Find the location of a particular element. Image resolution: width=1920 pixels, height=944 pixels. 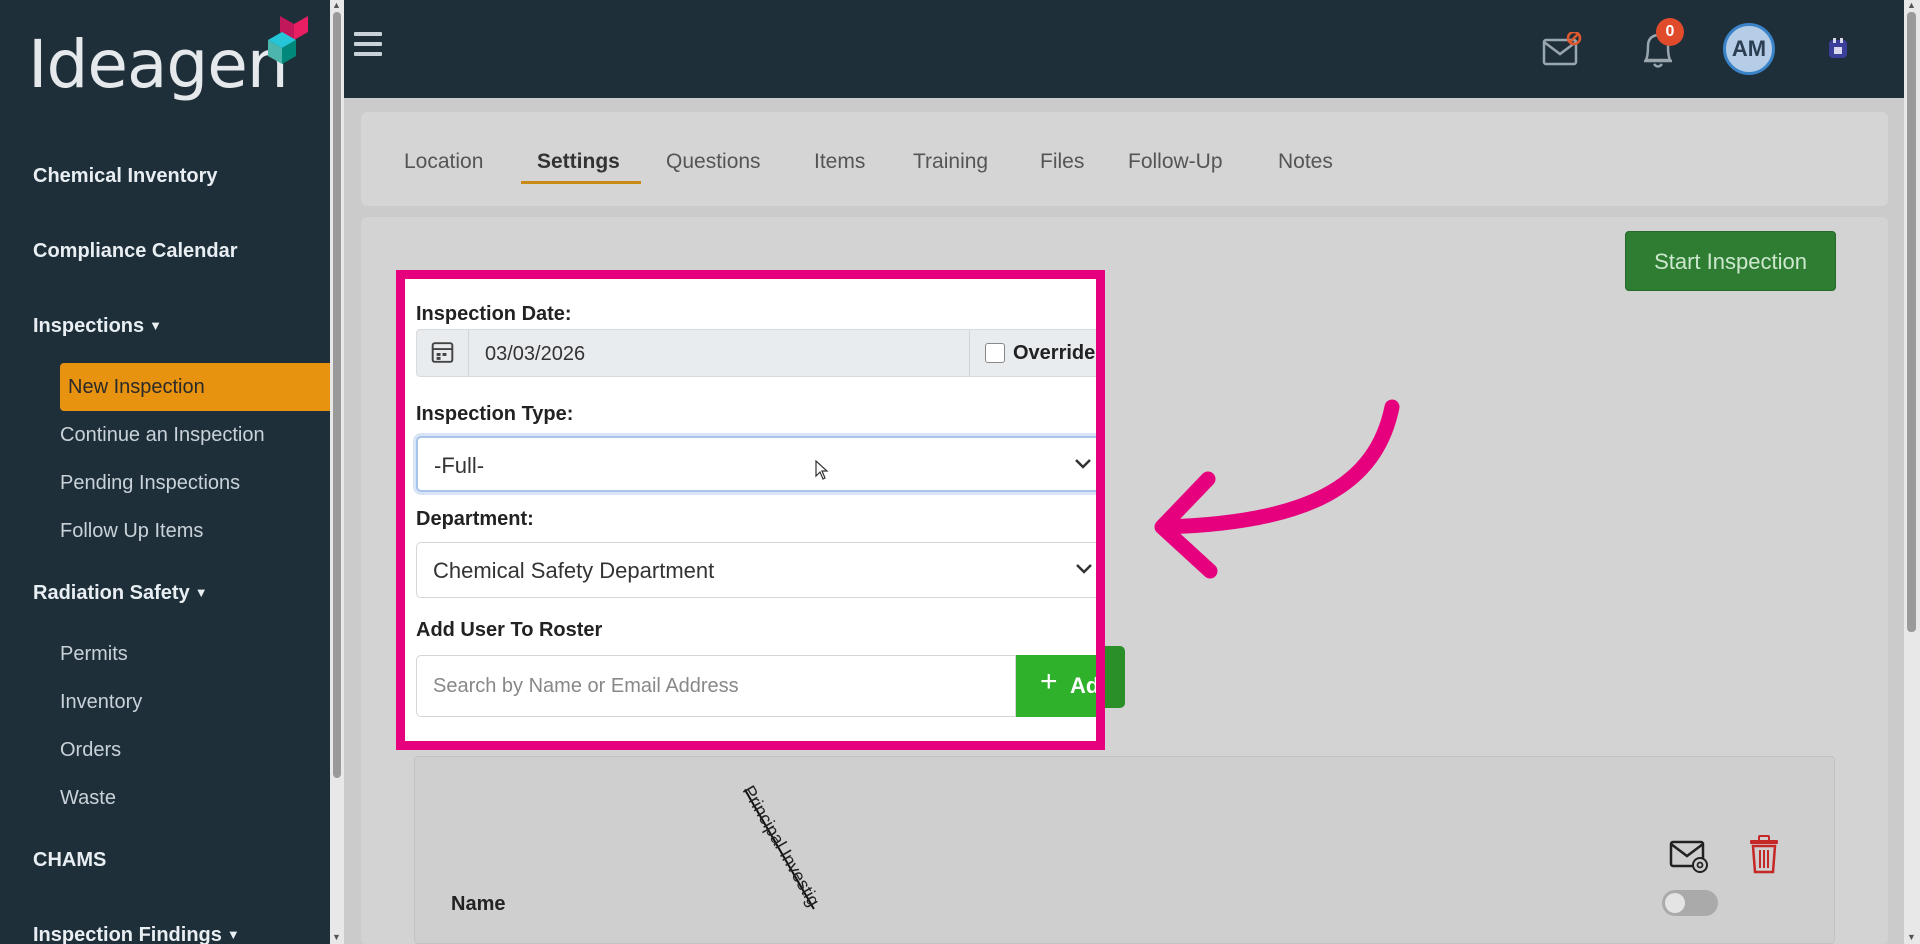

add-button-label: Add is located at coordinates (1085, 685).